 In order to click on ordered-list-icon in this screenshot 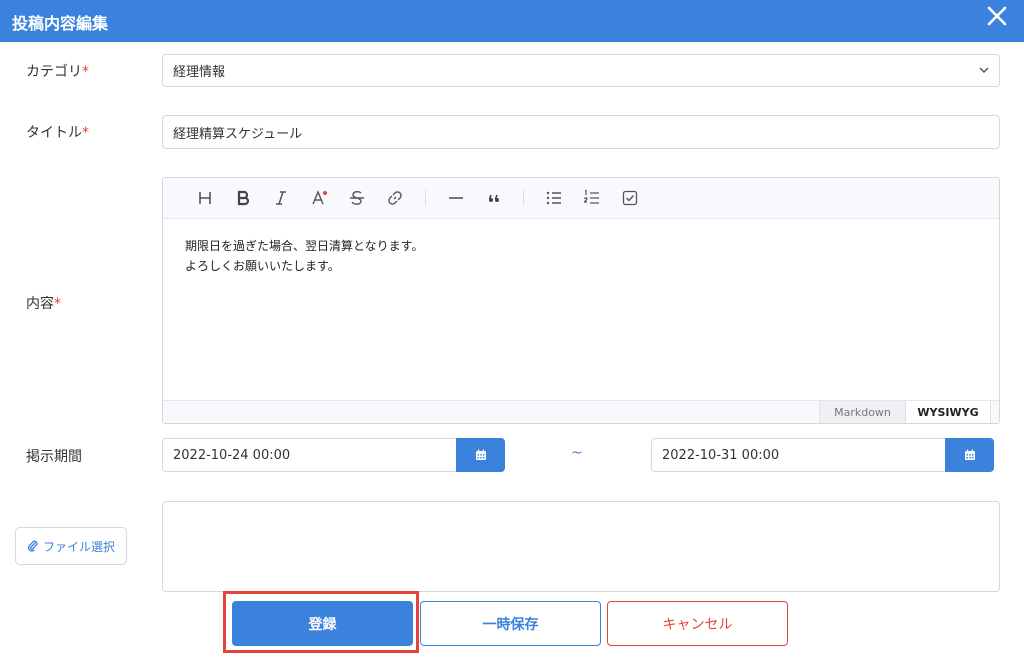, I will do `click(591, 196)`.